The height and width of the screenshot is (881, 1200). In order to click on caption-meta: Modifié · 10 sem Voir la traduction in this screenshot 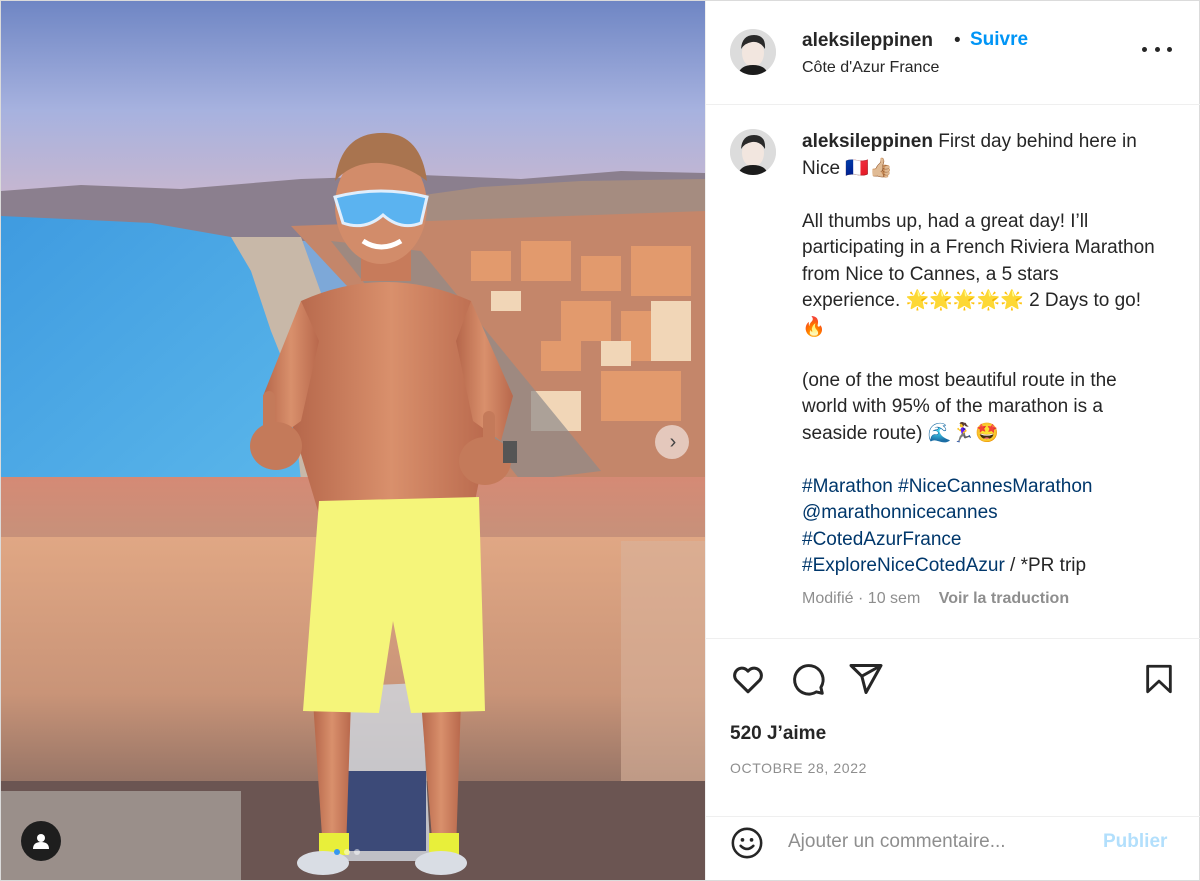, I will do `click(935, 599)`.